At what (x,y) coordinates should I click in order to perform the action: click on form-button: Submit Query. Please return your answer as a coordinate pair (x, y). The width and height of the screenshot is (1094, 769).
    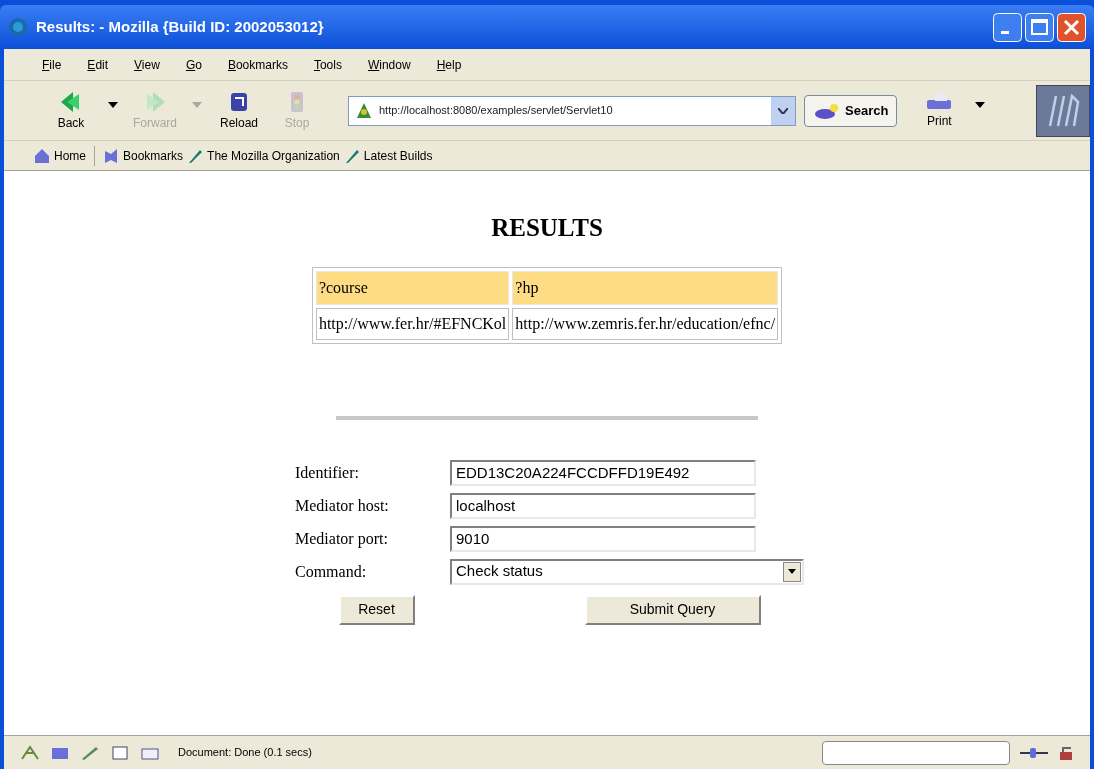
    Looking at the image, I should click on (672, 609).